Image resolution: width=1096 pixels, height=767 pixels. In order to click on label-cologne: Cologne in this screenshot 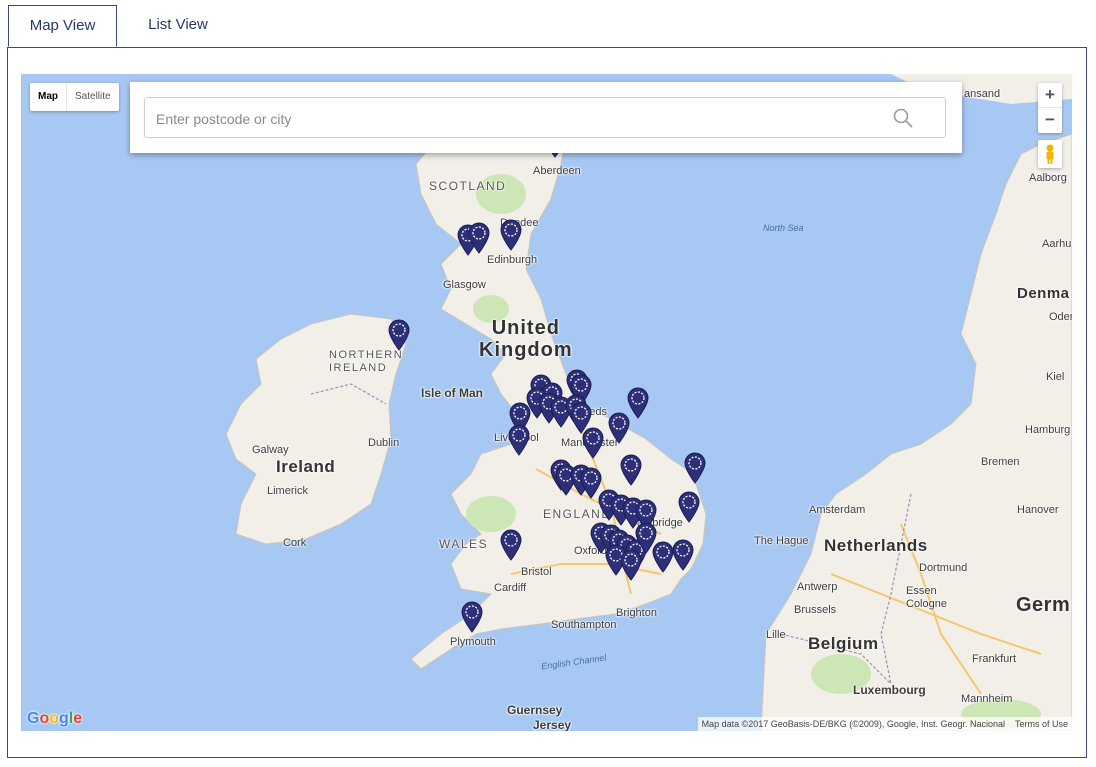, I will do `click(926, 604)`.